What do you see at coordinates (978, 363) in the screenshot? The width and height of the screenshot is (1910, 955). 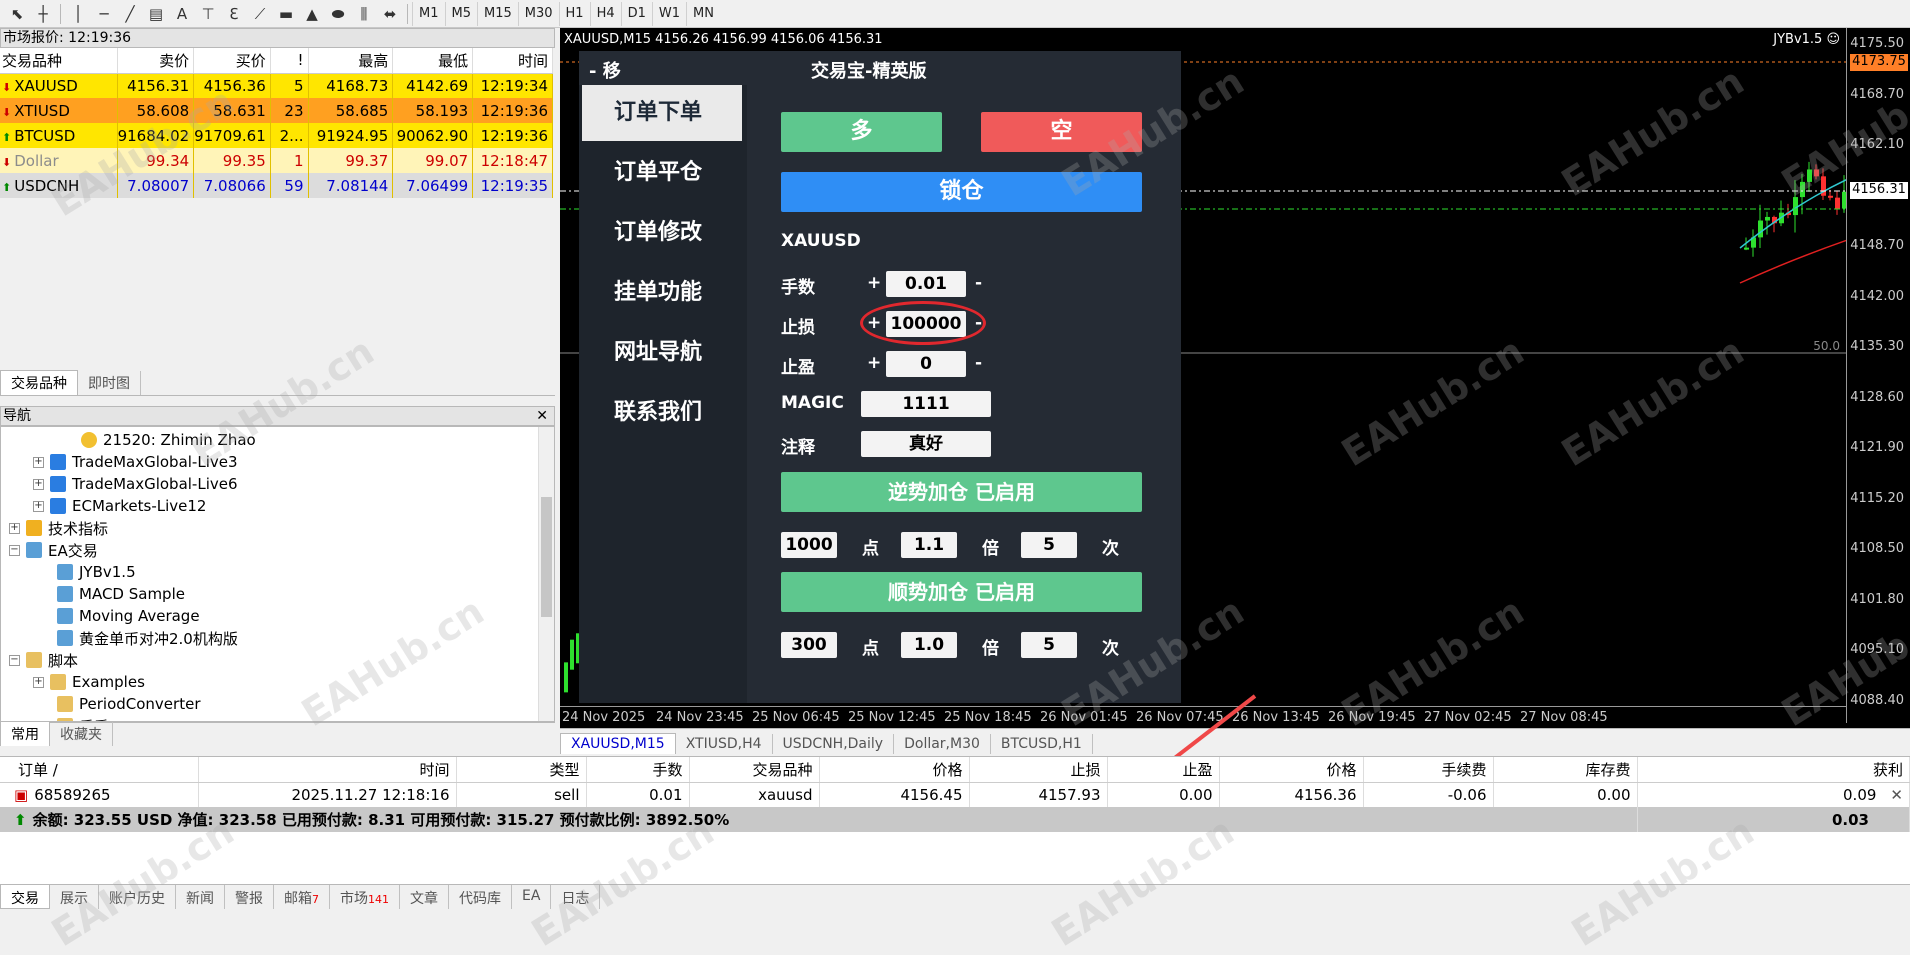 I see `tp-minus-button: -` at bounding box center [978, 363].